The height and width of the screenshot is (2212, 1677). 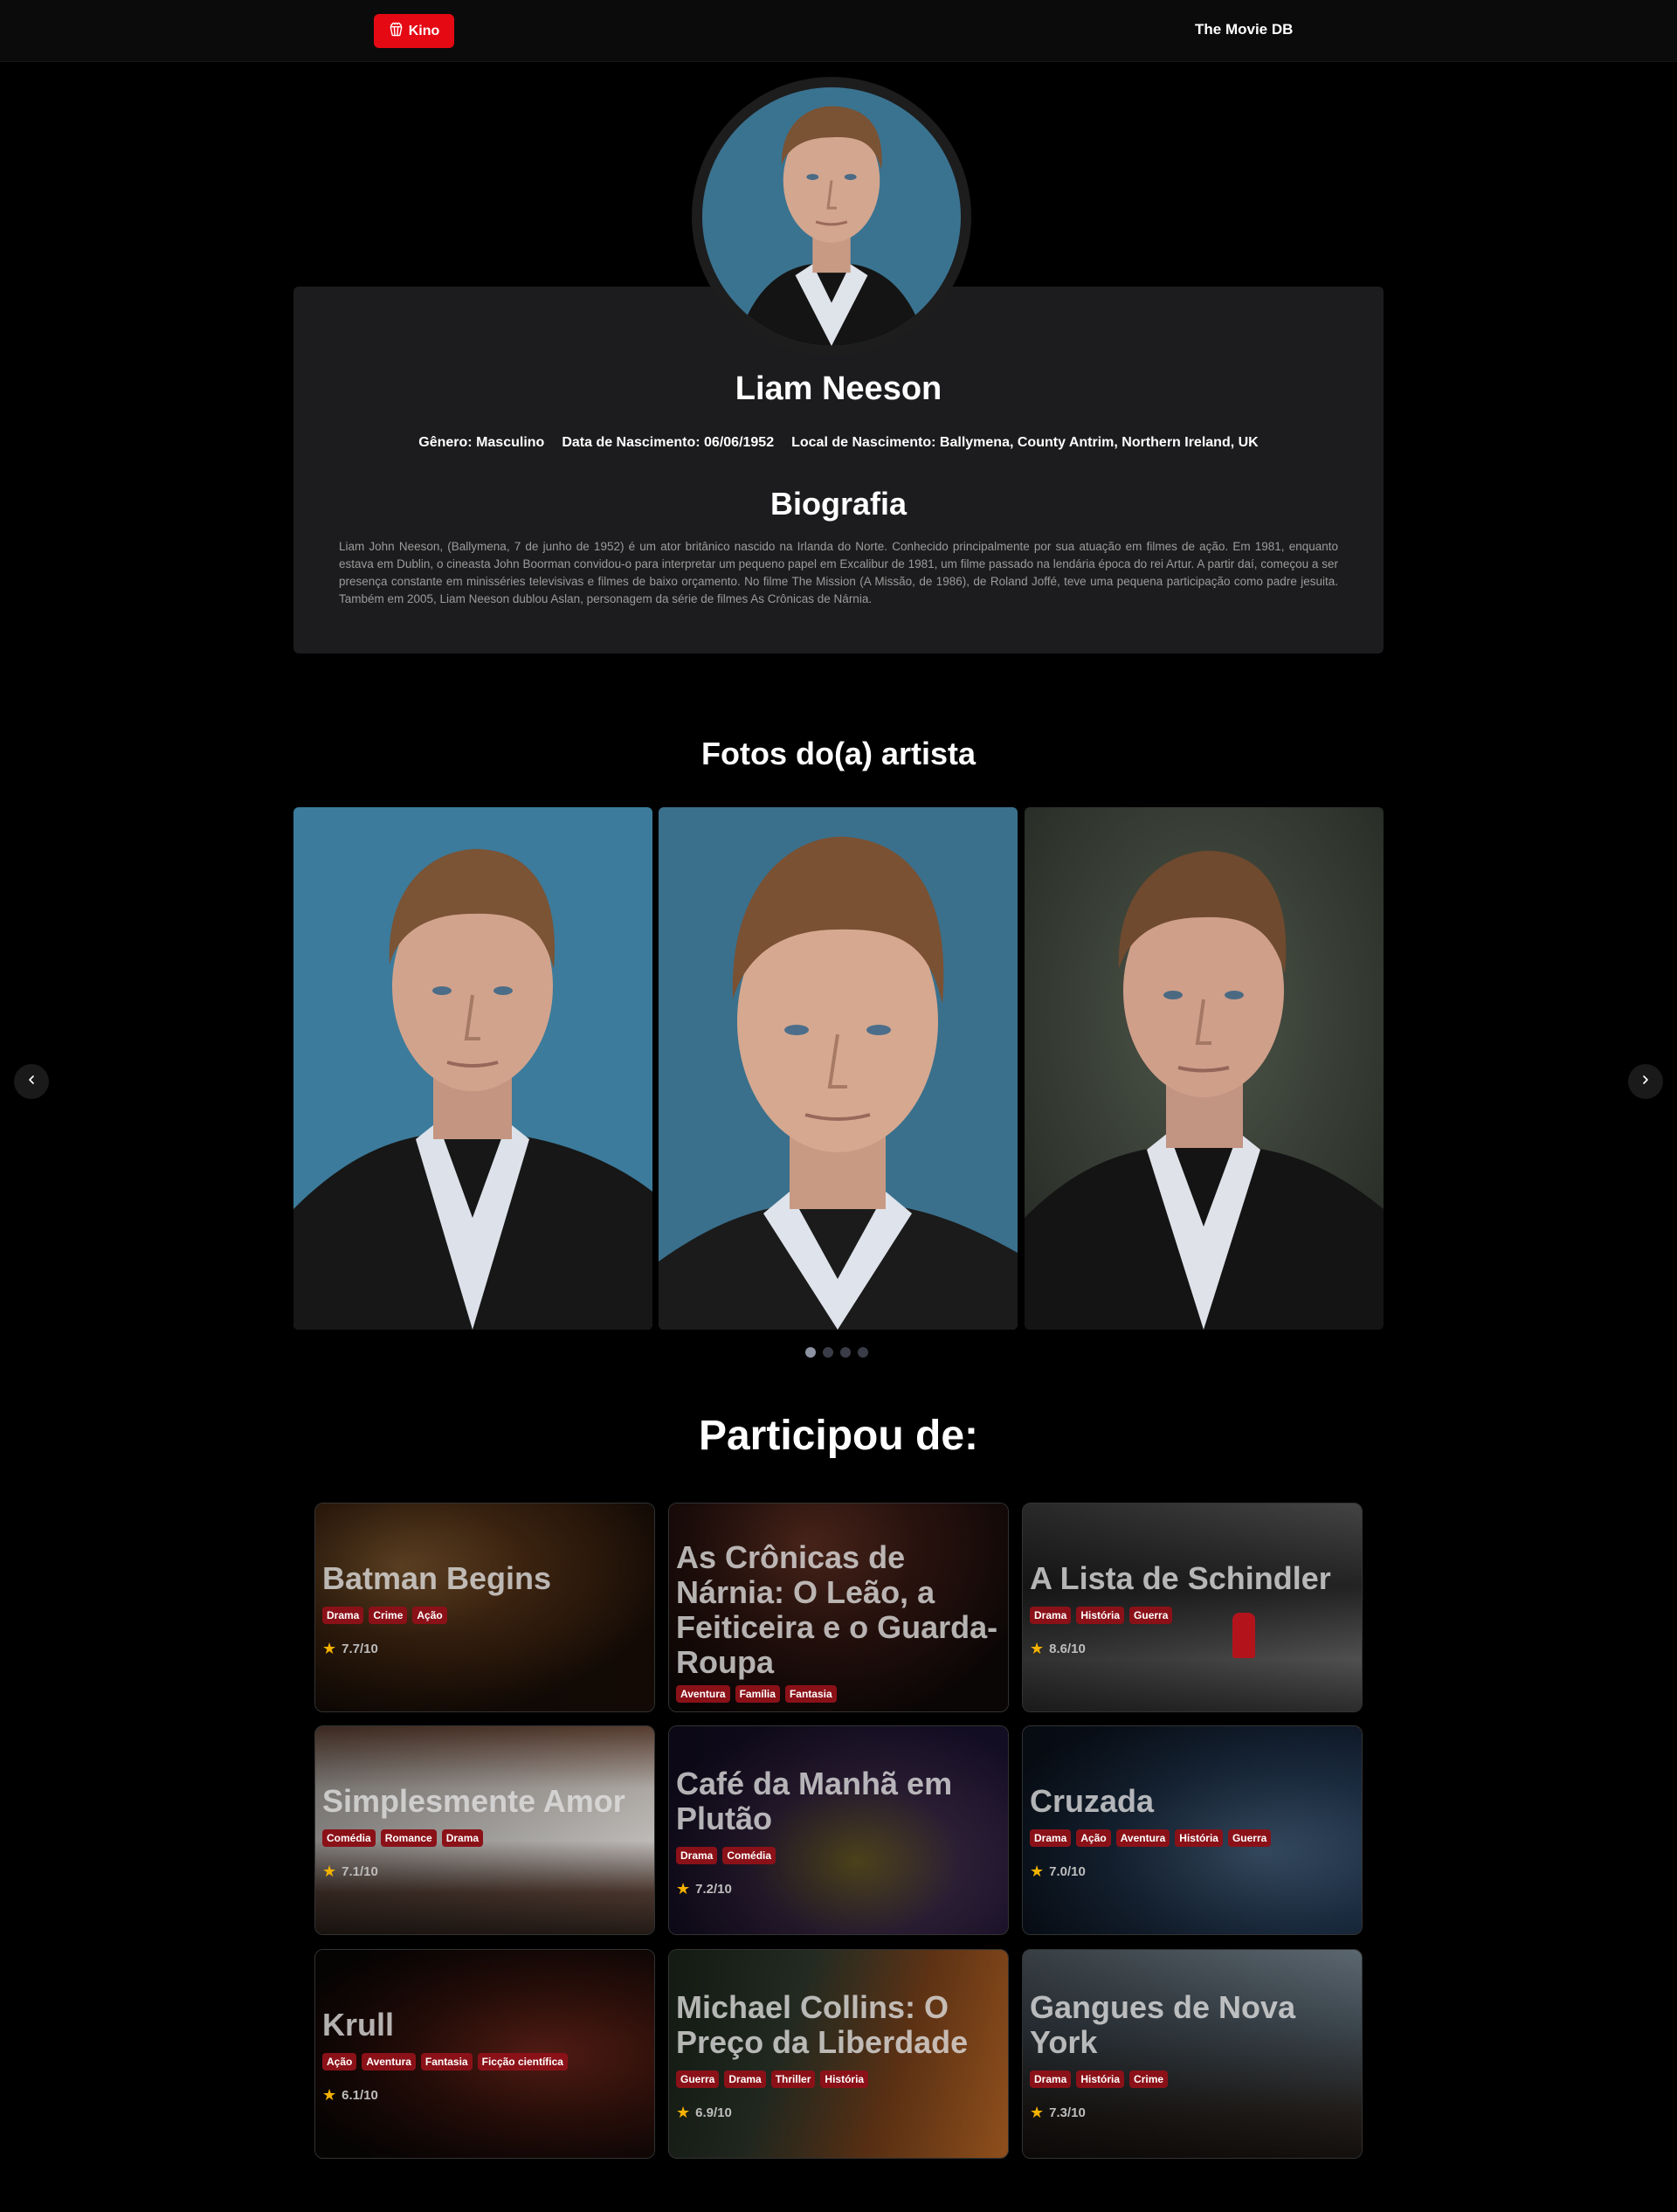 I want to click on profile-photo, so click(x=831, y=216).